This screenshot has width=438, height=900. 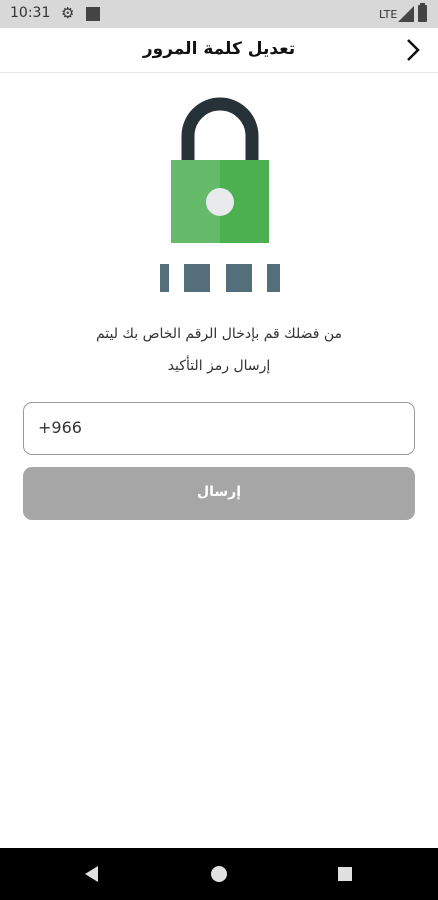 I want to click on send-button: إرسال, so click(x=219, y=493).